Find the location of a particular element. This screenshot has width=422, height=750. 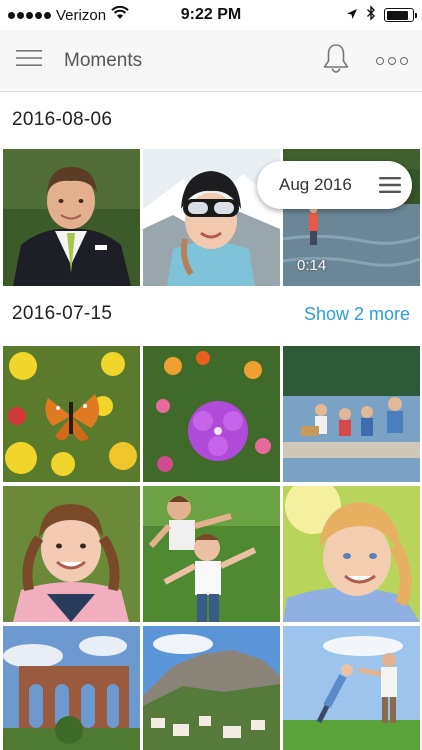

date-scroller-handle: Aug 2016 is located at coordinates (334, 185).